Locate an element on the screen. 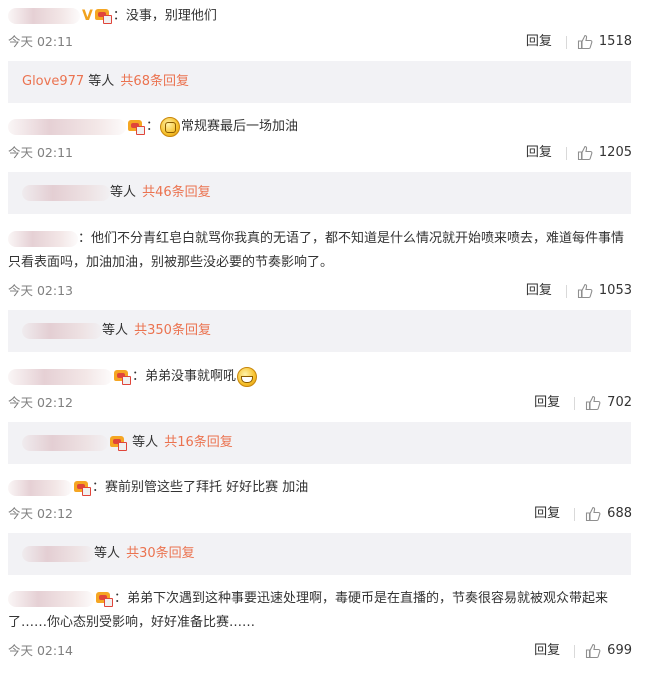  grin-emoji-icon is located at coordinates (247, 376).